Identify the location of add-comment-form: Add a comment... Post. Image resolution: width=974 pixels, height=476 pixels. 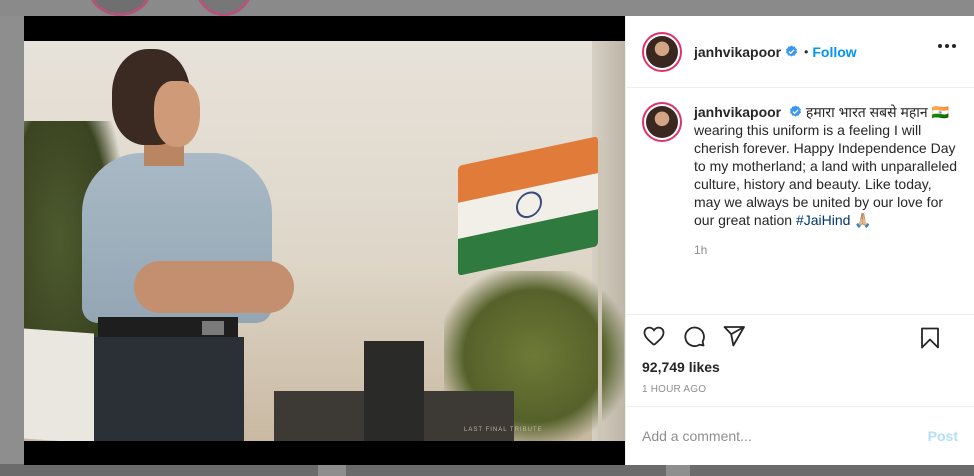
(800, 436).